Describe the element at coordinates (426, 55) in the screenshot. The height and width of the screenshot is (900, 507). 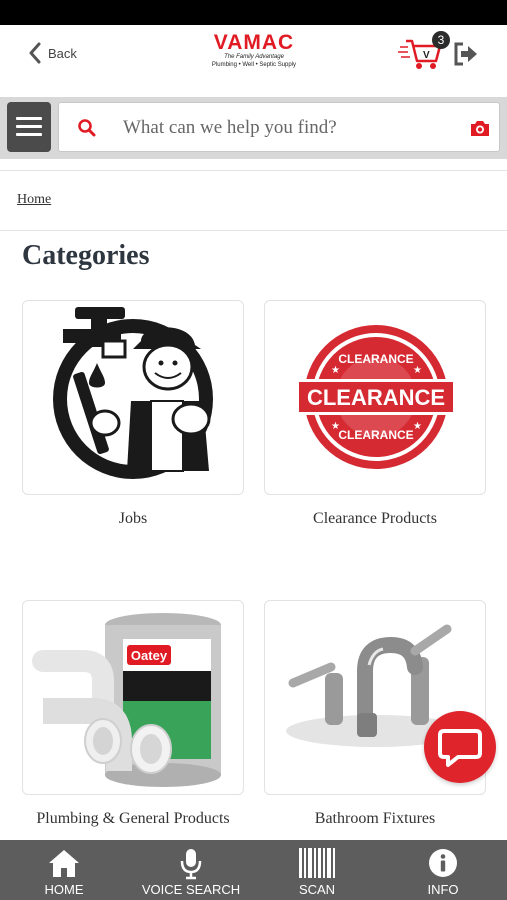
I see `svg-text: V` at that location.